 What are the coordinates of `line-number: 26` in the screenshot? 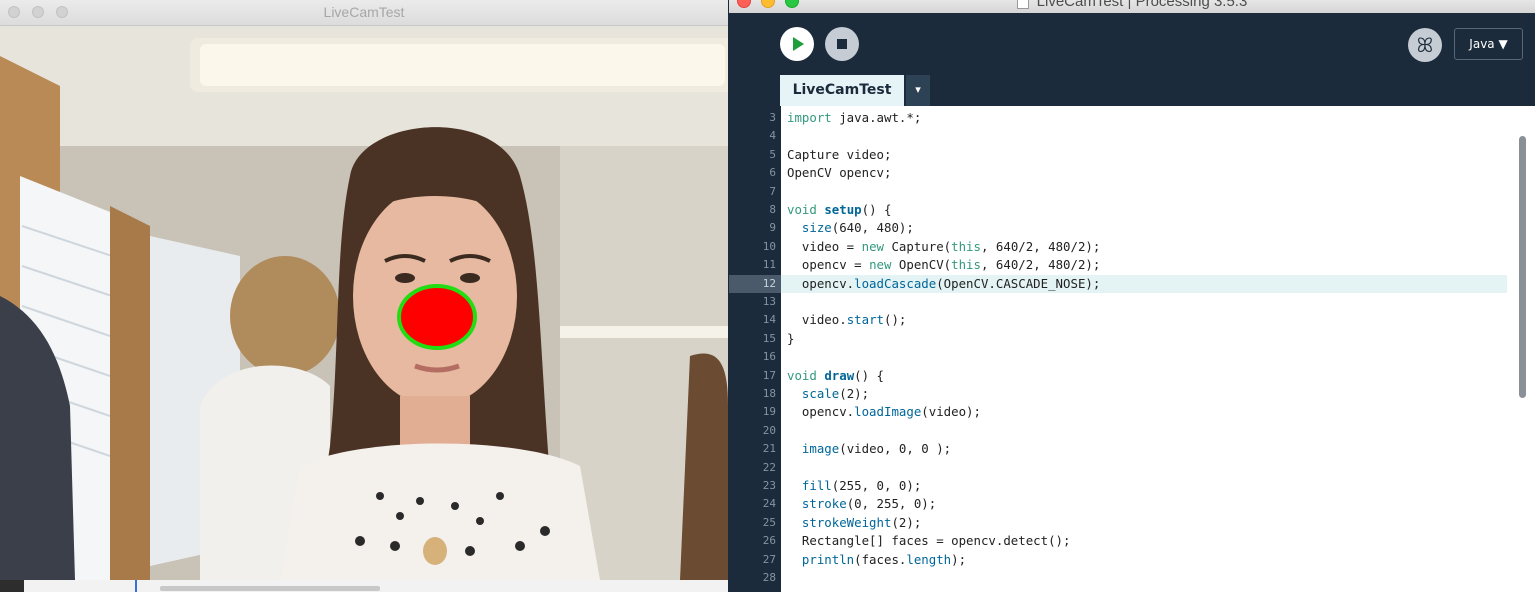 It's located at (769, 541).